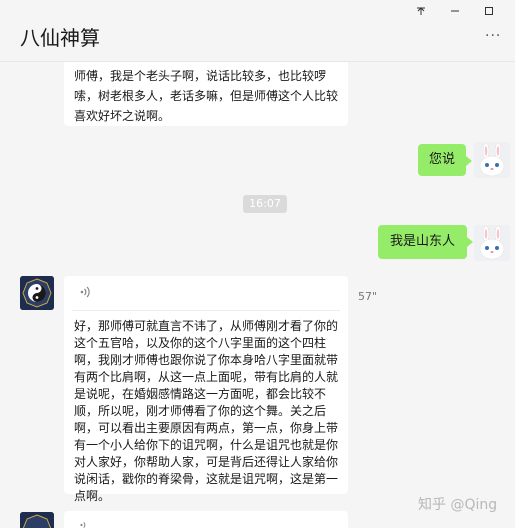 The image size is (515, 528). I want to click on message-bubble-right: 我是山东人, so click(425, 242).